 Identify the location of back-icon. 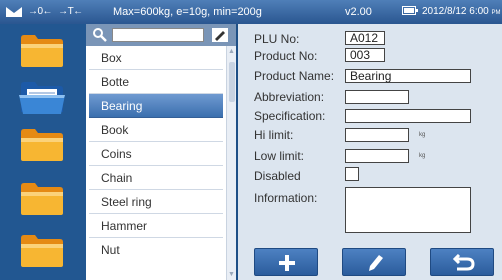
(464, 262).